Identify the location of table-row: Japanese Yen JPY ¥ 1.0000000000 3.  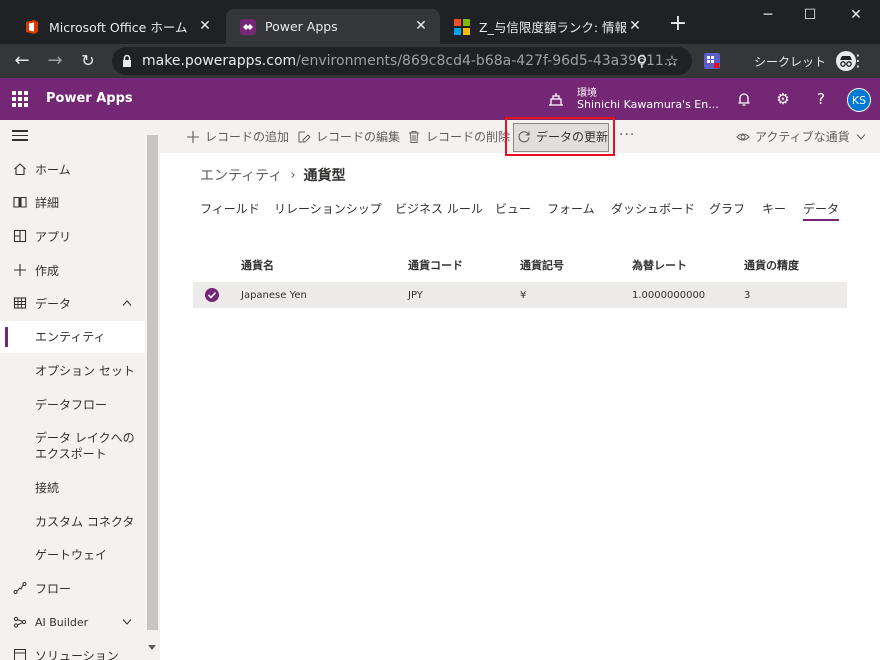
(520, 295).